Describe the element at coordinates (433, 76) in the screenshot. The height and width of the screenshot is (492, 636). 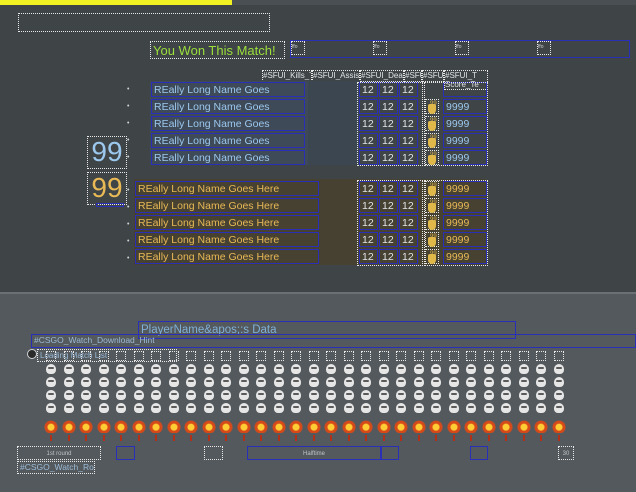
I see `header-text: #SFUI_Text` at that location.